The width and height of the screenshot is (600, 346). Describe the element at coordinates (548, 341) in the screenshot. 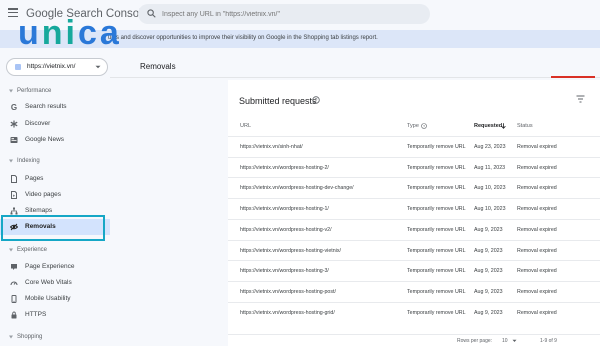

I see `pagination-range: 1-9 of 9` at that location.